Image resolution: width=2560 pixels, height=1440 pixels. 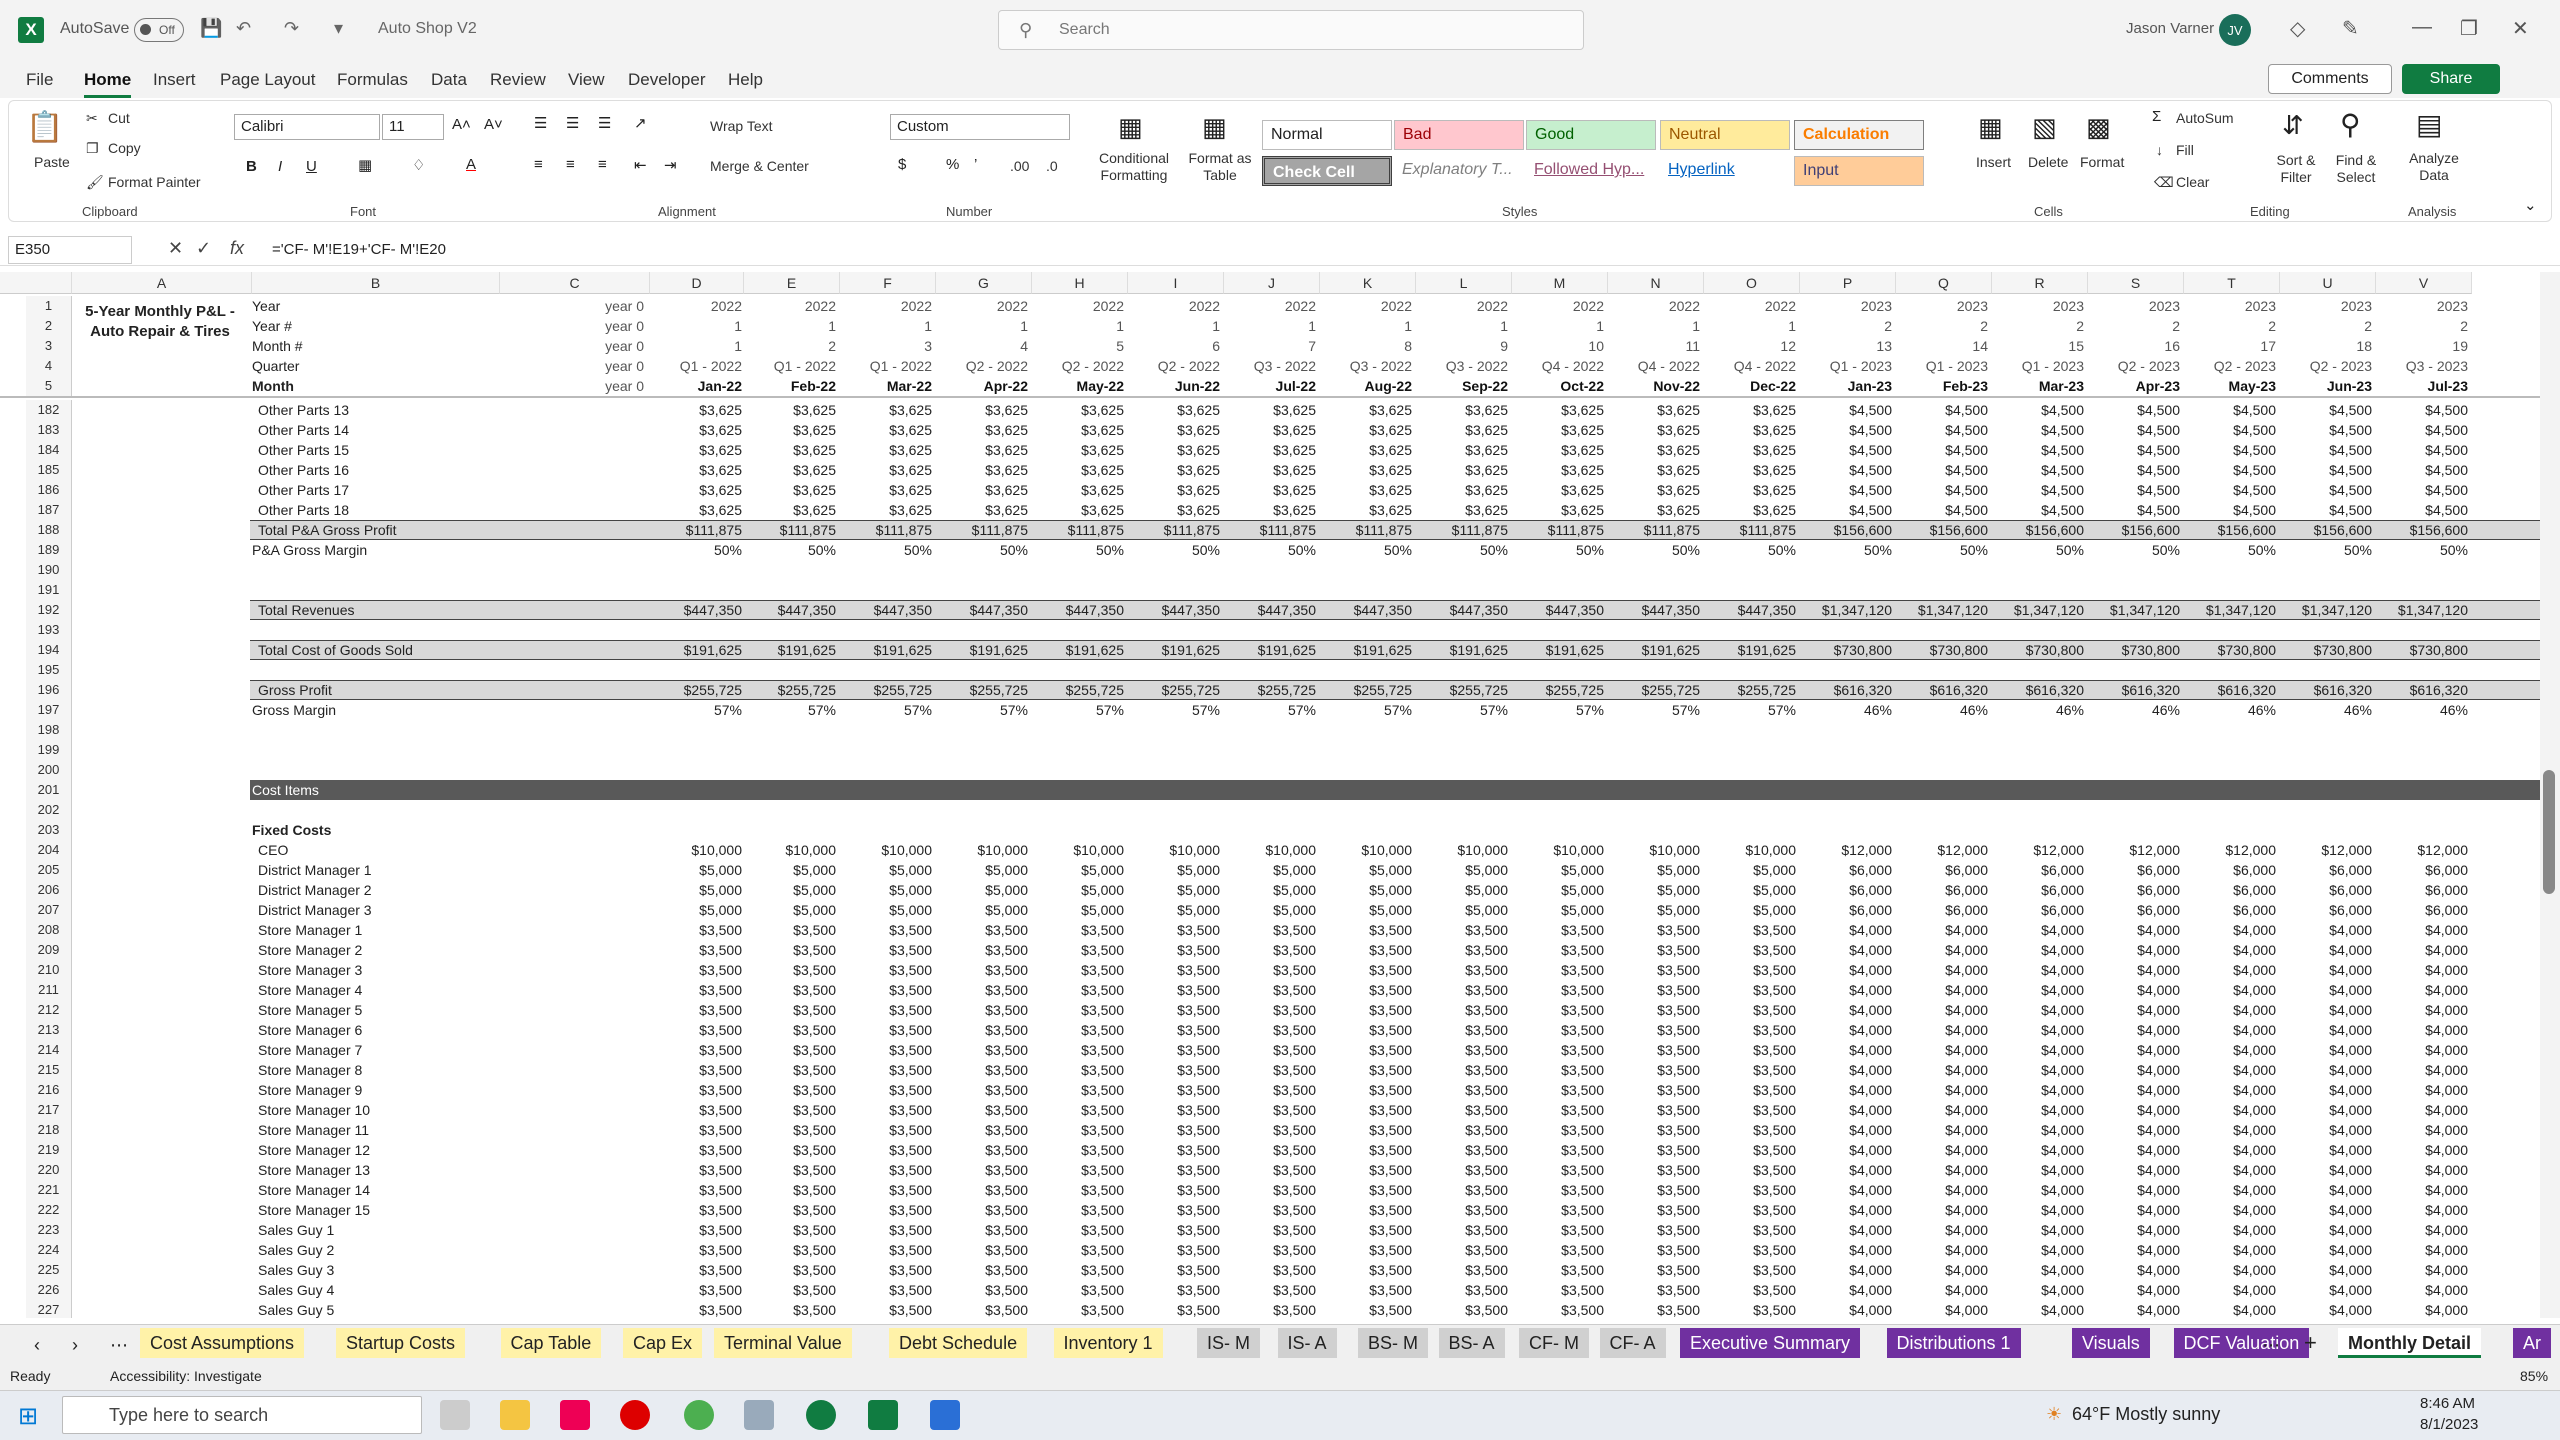 What do you see at coordinates (2549, 832) in the screenshot?
I see `scrollbar-thumb` at bounding box center [2549, 832].